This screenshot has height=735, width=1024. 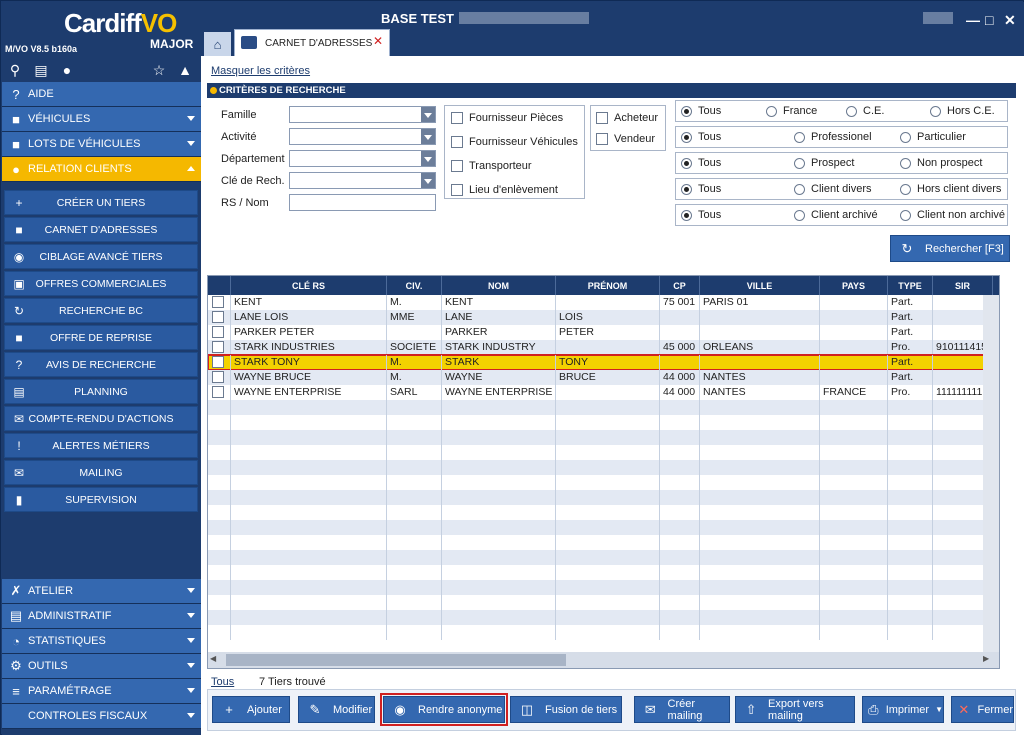 What do you see at coordinates (101, 591) in the screenshot?
I see `menu-item-bottom-0: ✗ ATELIER` at bounding box center [101, 591].